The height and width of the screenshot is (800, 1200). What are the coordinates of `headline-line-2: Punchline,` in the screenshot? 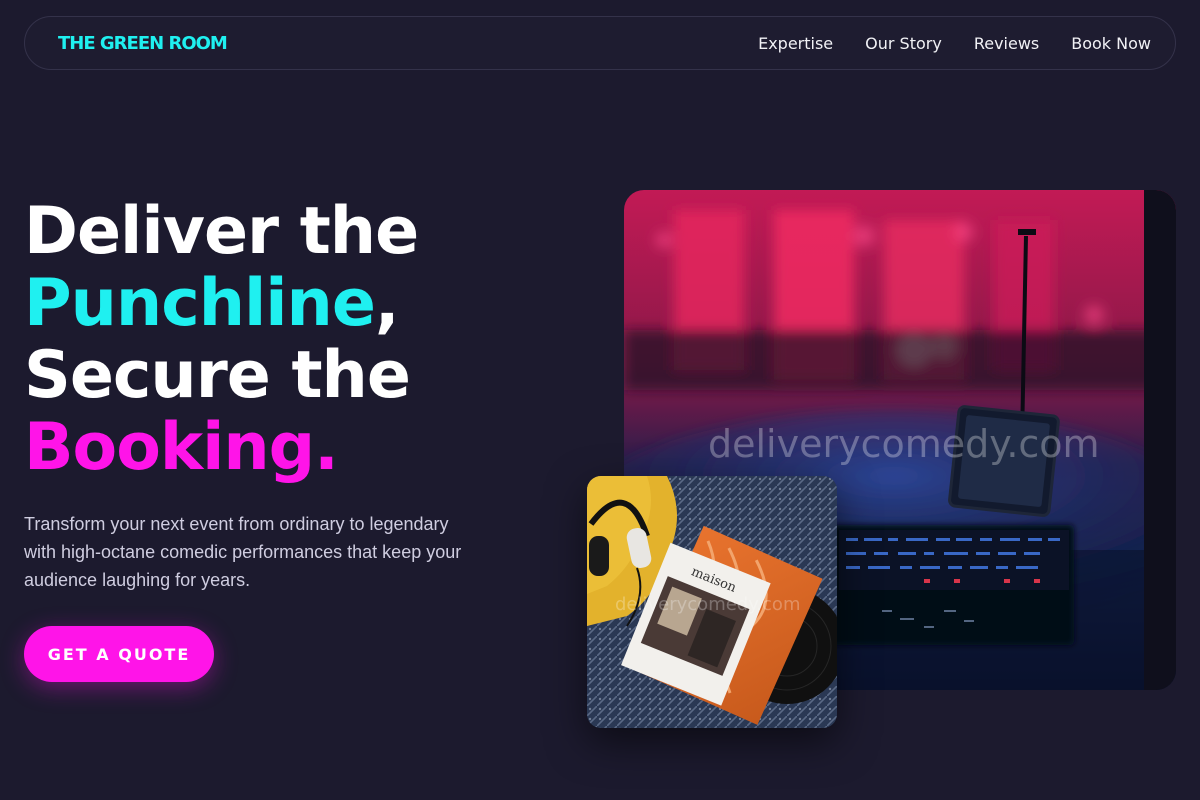 It's located at (221, 304).